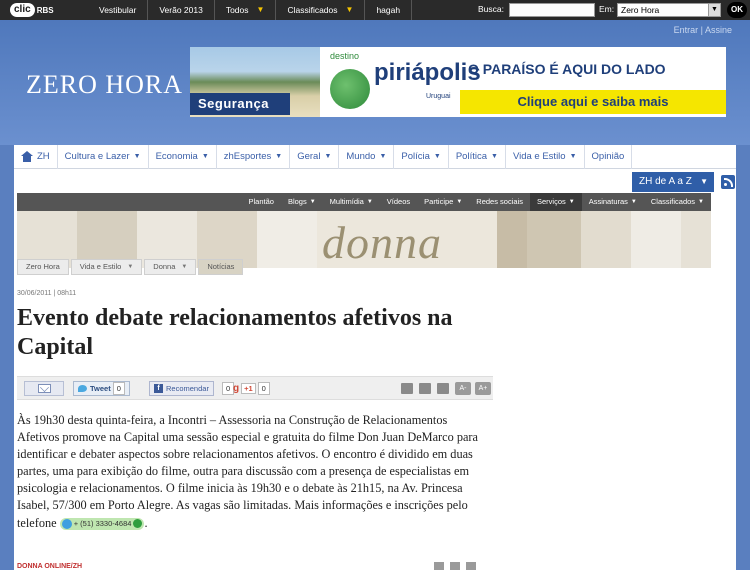 This screenshot has height=570, width=750. I want to click on font-increase-button: A+, so click(483, 388).